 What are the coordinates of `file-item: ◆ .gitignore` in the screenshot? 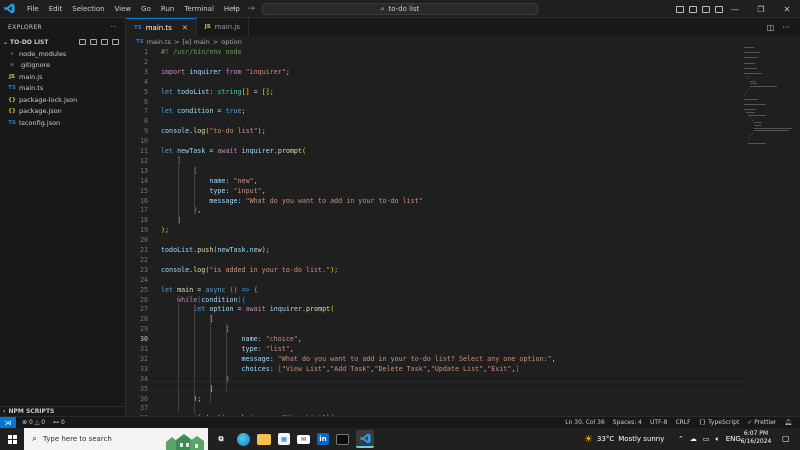 It's located at (62, 66).